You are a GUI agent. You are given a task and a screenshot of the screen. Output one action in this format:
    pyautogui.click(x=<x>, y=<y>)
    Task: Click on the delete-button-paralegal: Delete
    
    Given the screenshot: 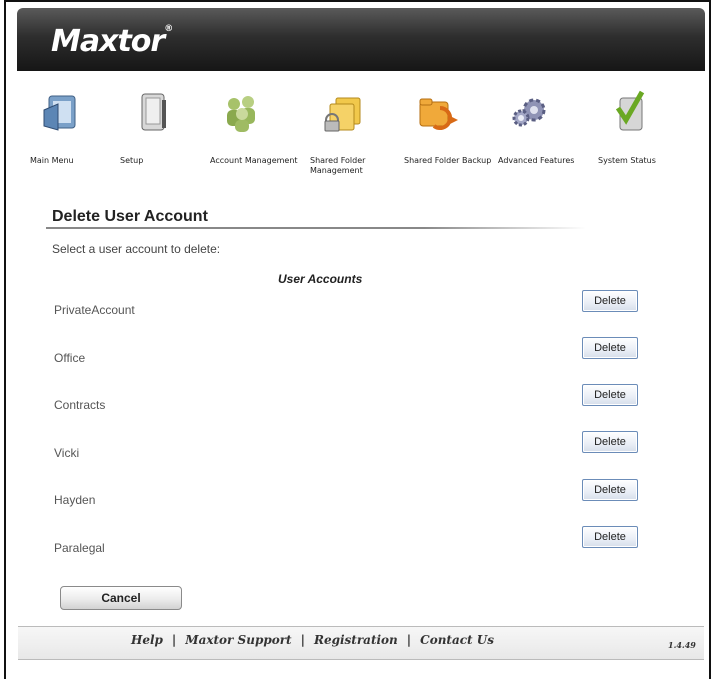 What is the action you would take?
    pyautogui.click(x=610, y=537)
    